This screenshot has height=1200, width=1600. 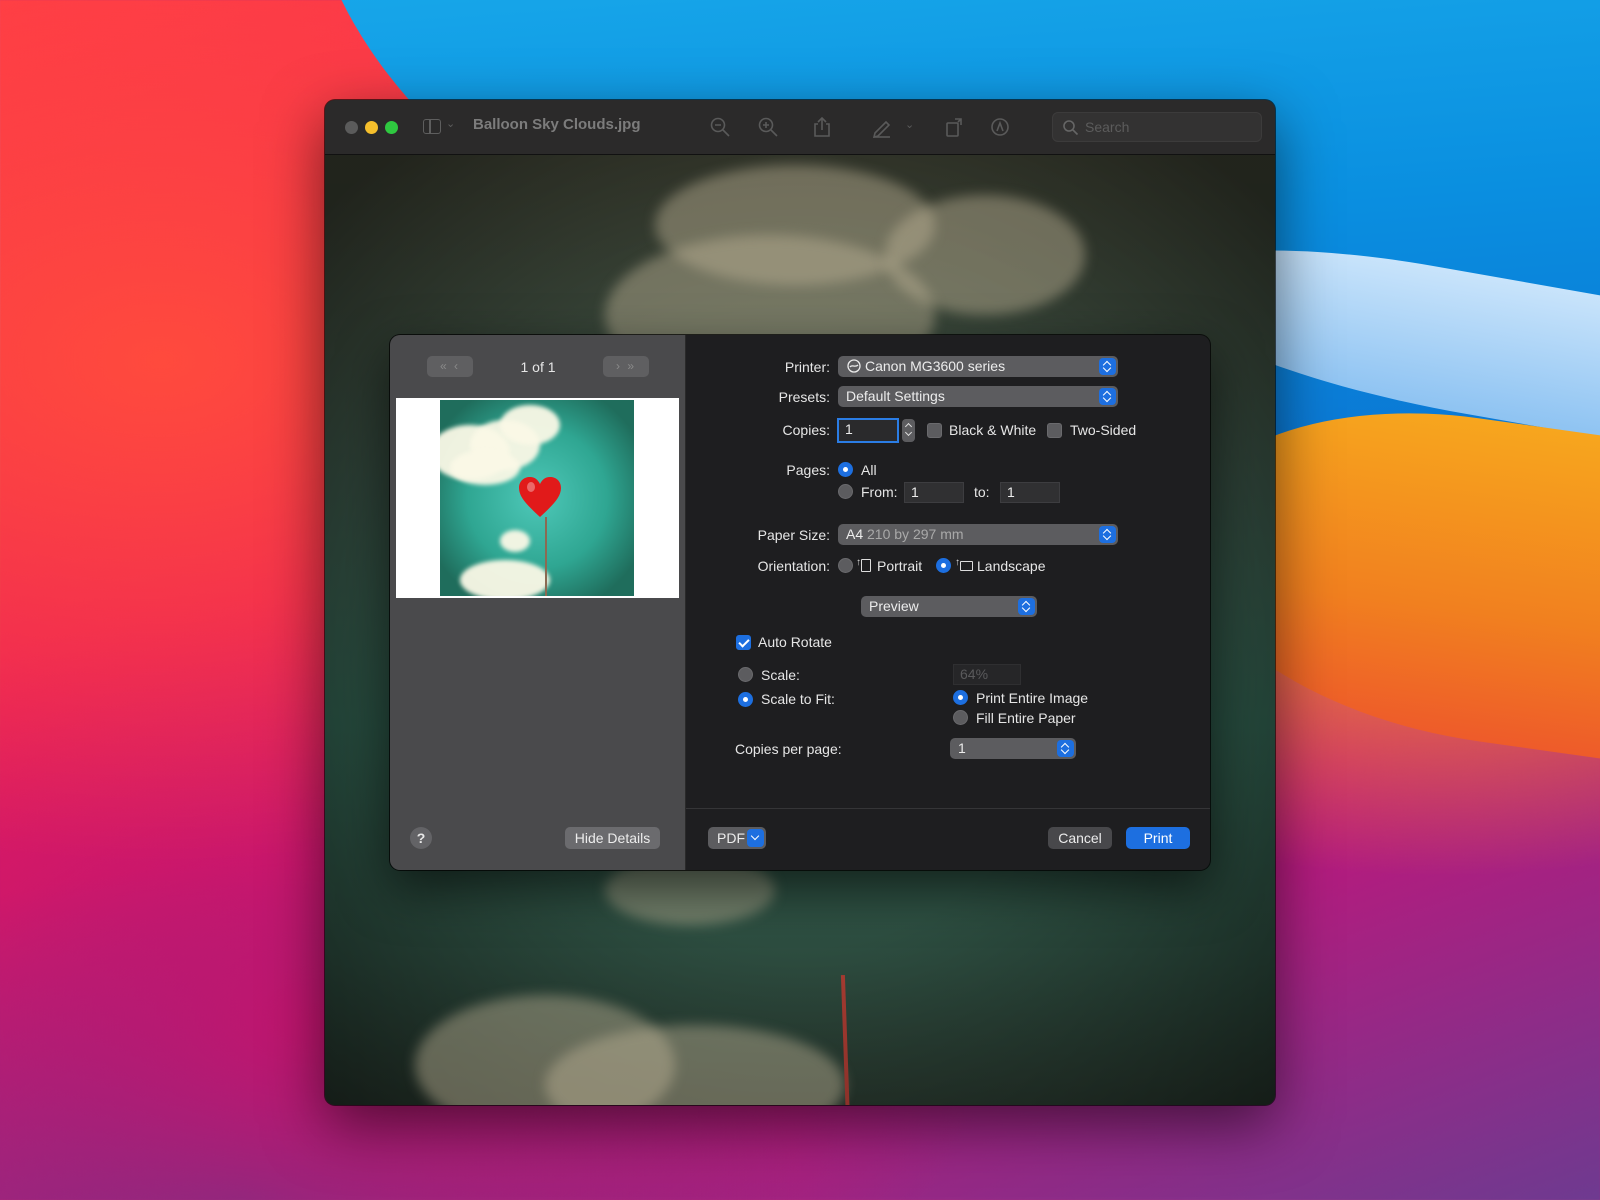 I want to click on scale-radio, so click(x=745, y=674).